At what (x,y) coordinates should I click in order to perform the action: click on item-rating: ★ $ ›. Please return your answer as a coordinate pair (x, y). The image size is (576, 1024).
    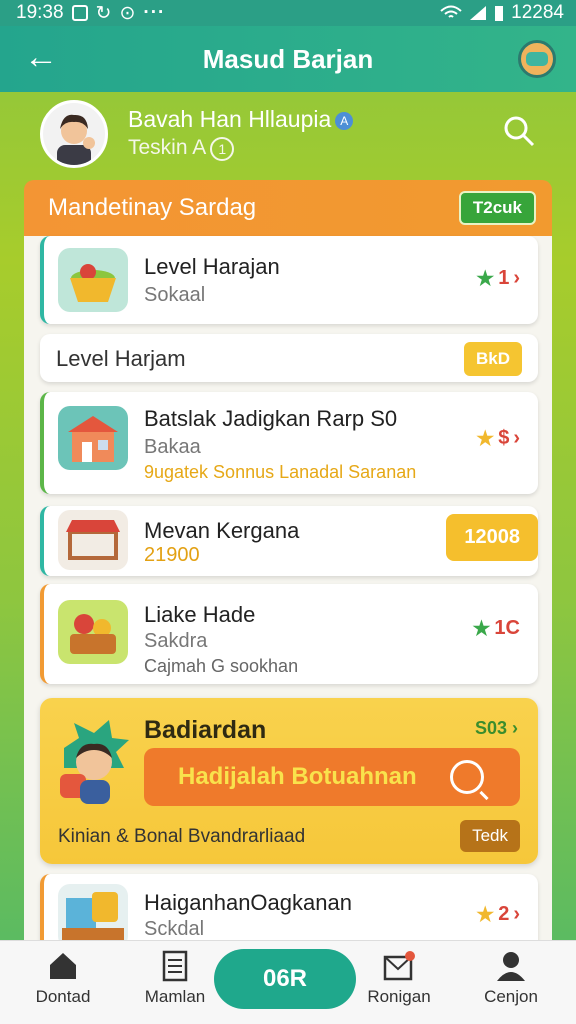
    Looking at the image, I should click on (498, 438).